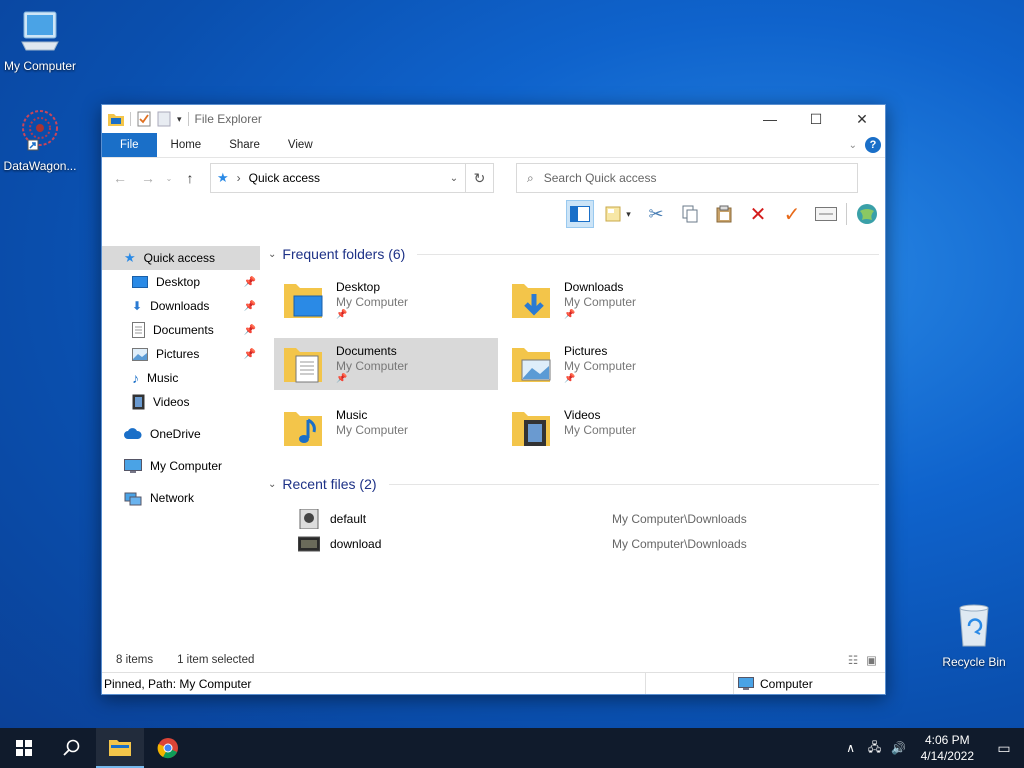 The image size is (1024, 768). Describe the element at coordinates (786, 683) in the screenshot. I see `details-zone: Computer` at that location.